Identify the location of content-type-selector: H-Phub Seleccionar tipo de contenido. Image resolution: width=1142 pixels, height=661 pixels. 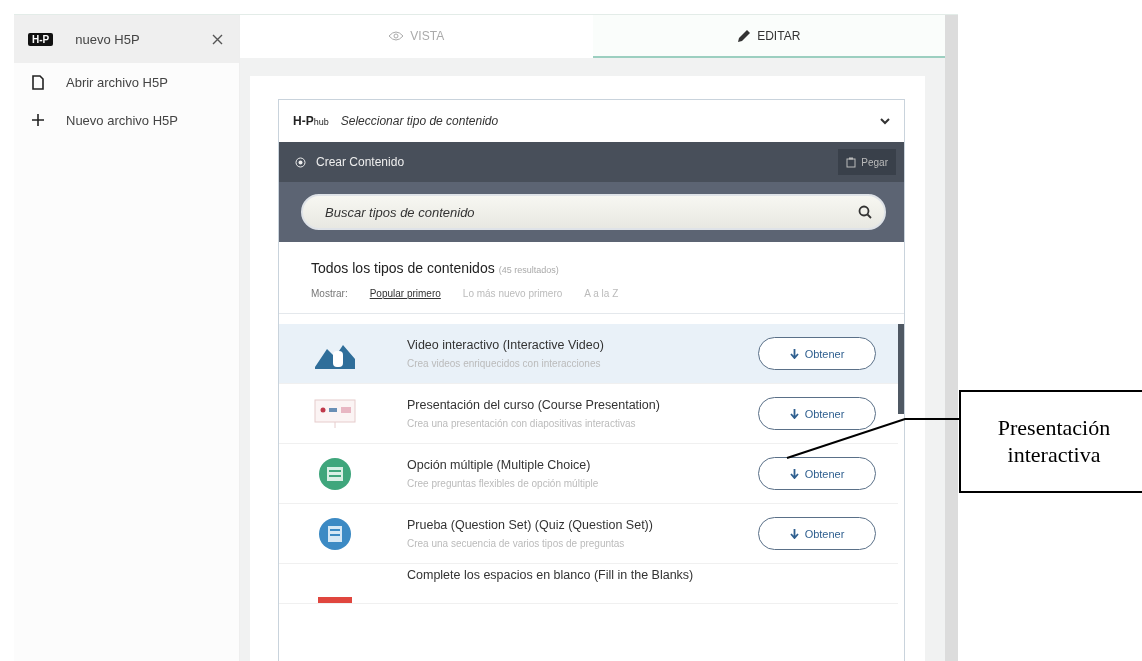
(591, 121).